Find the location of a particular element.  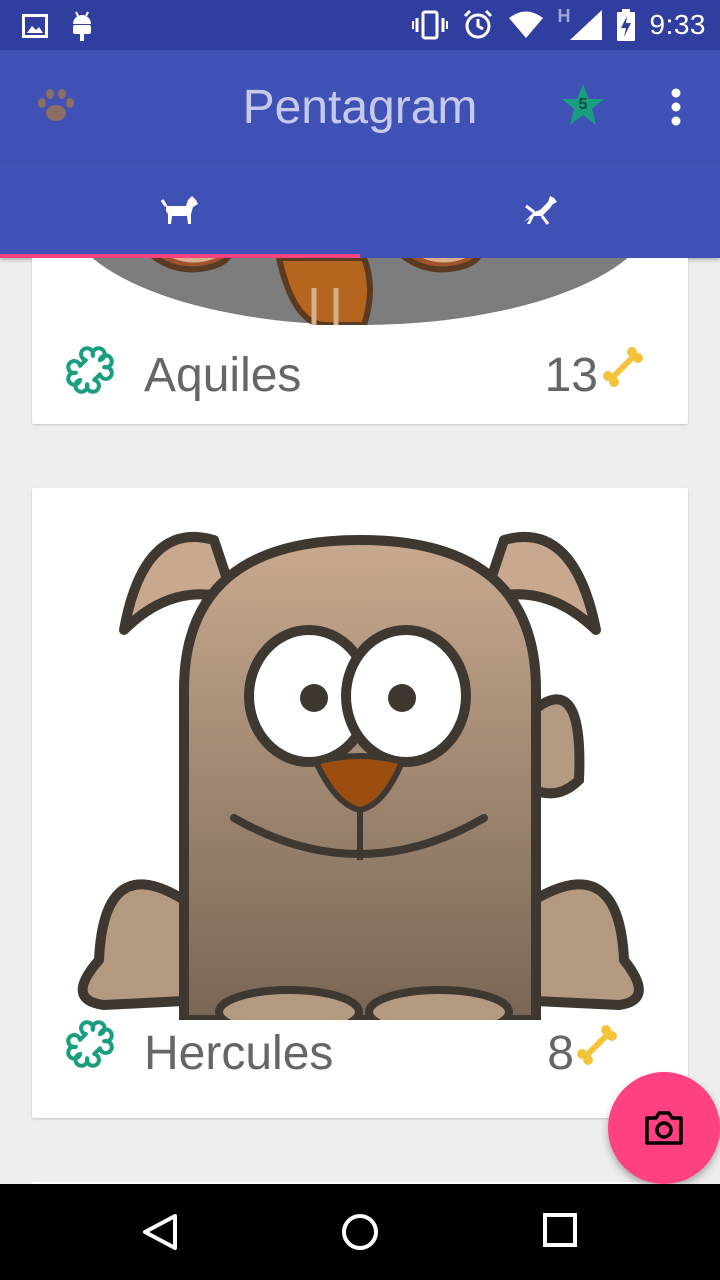

app-title: Pentagram is located at coordinates (360, 107).